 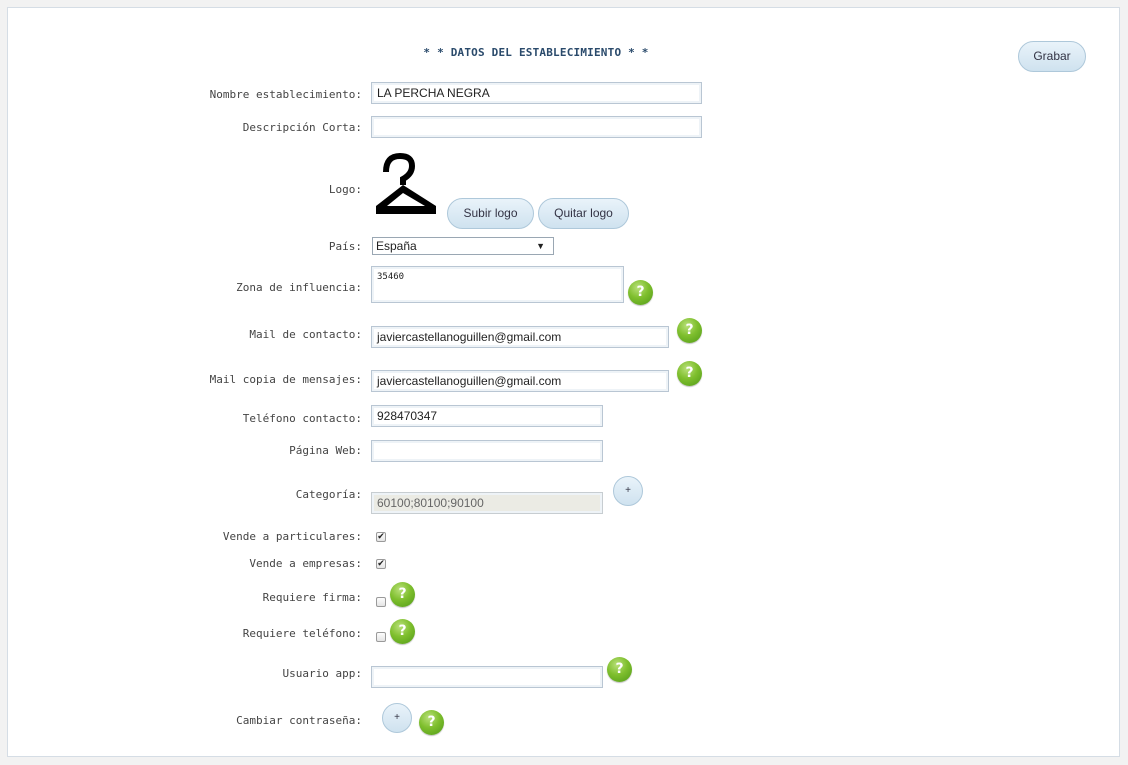 I want to click on contact-mail-label: Mail de contacto:, so click(x=305, y=334).